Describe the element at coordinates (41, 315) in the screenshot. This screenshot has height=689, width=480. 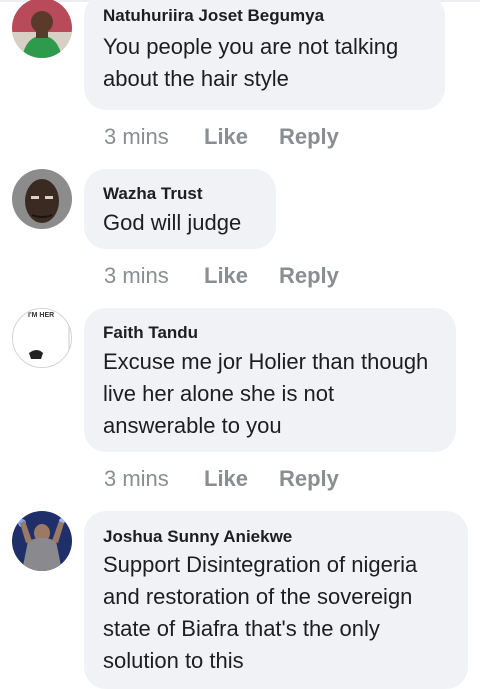
I see `avatar-text: I'M HER` at that location.